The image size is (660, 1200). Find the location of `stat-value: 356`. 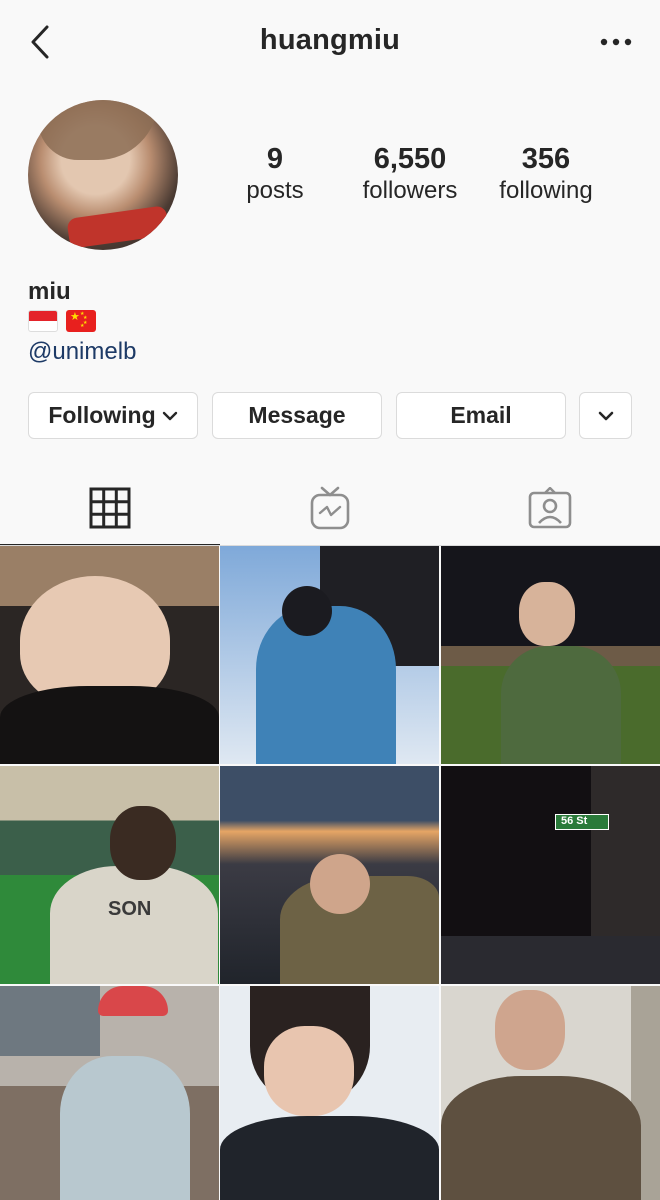

stat-value: 356 is located at coordinates (546, 159).